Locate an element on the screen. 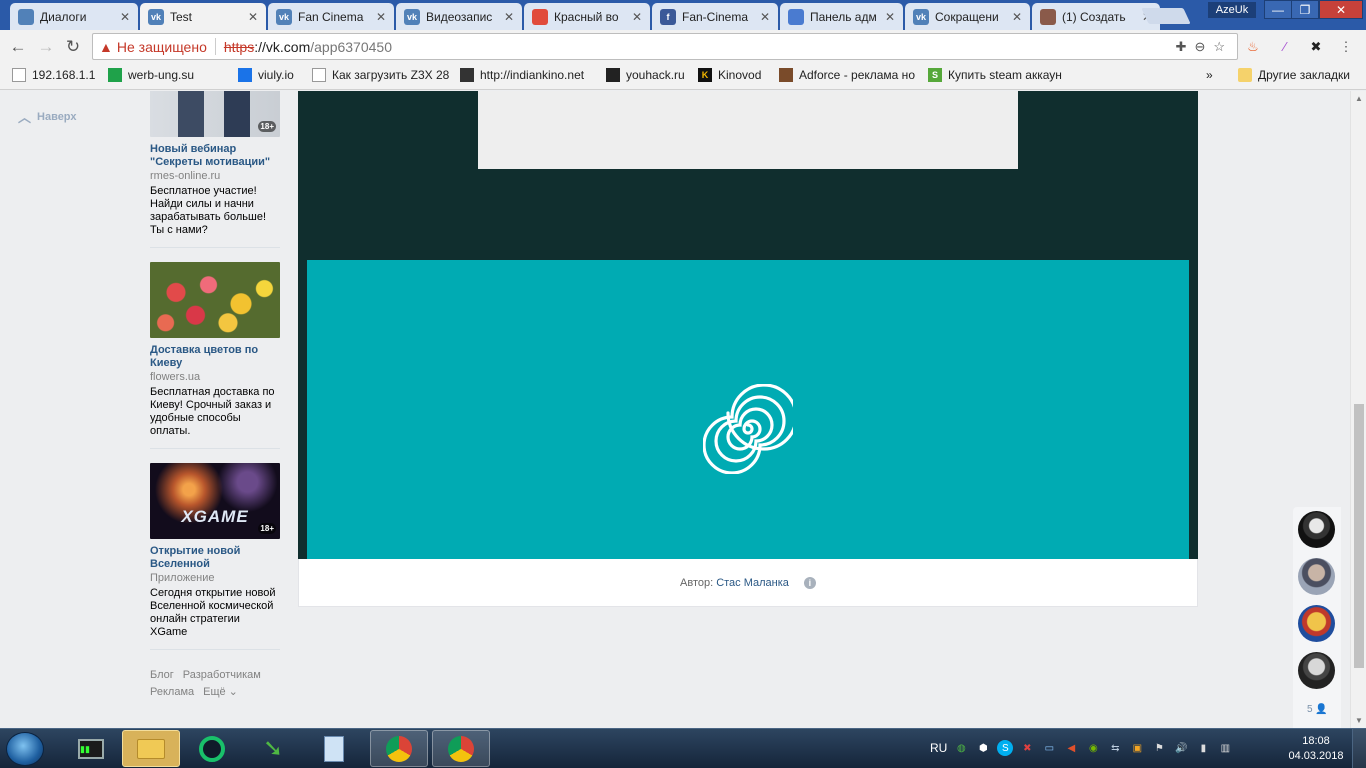 The image size is (1366, 768). forward-icon: → is located at coordinates (46, 47).